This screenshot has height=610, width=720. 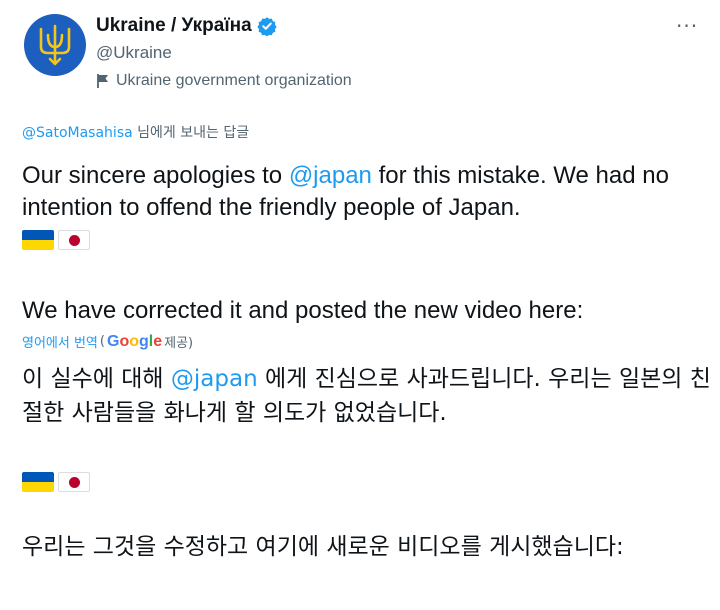 I want to click on google-logo: Google, so click(x=134, y=341).